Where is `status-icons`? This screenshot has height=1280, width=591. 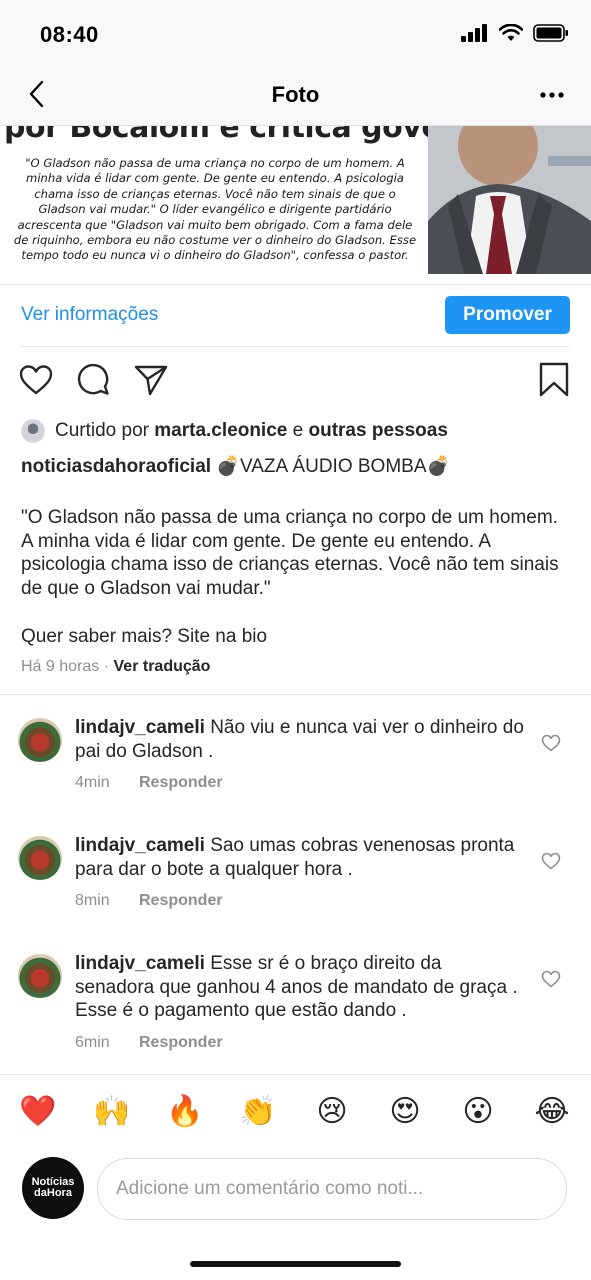
status-icons is located at coordinates (515, 33).